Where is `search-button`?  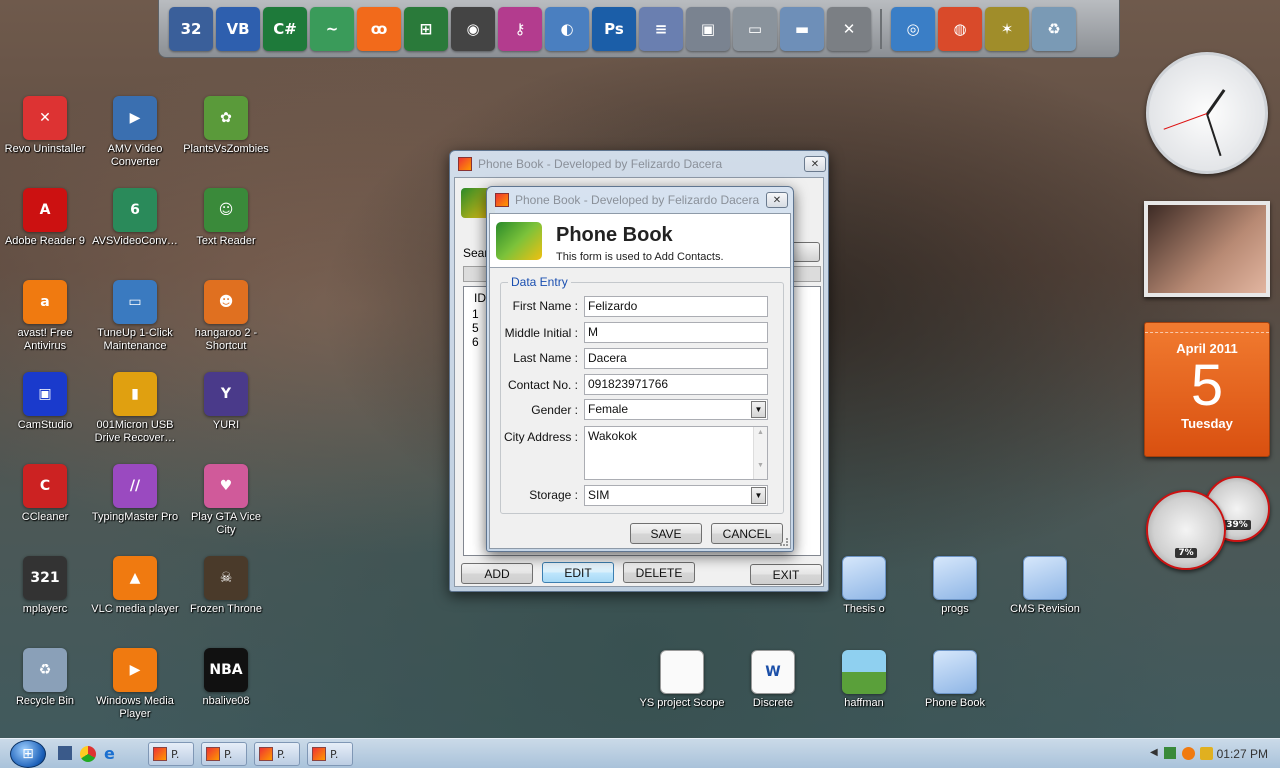 search-button is located at coordinates (805, 252).